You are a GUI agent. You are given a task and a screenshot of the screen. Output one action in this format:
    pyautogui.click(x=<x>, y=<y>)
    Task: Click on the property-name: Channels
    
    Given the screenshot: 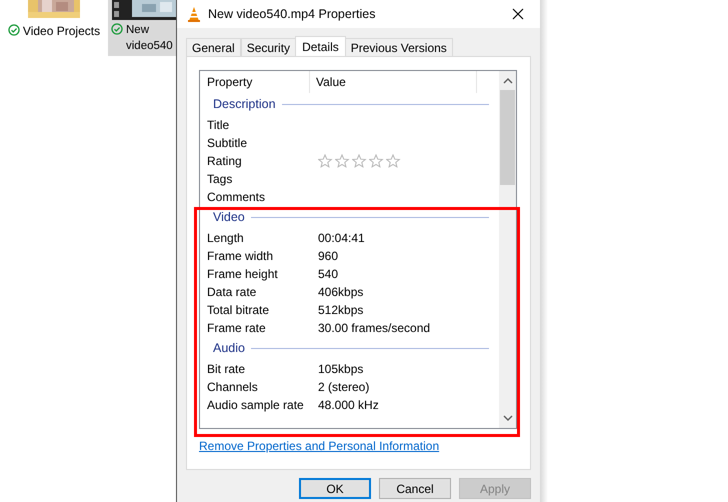 What is the action you would take?
    pyautogui.click(x=232, y=387)
    